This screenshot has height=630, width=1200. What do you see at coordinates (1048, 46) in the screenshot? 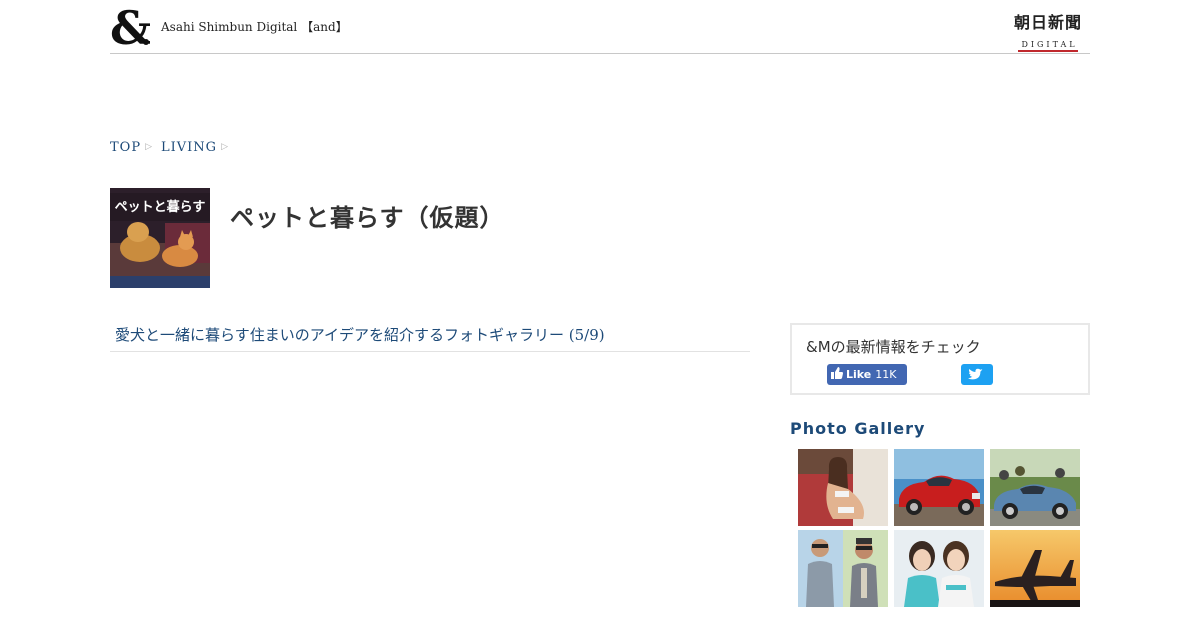
I see `brand-bottom-text: DIGITAL` at bounding box center [1048, 46].